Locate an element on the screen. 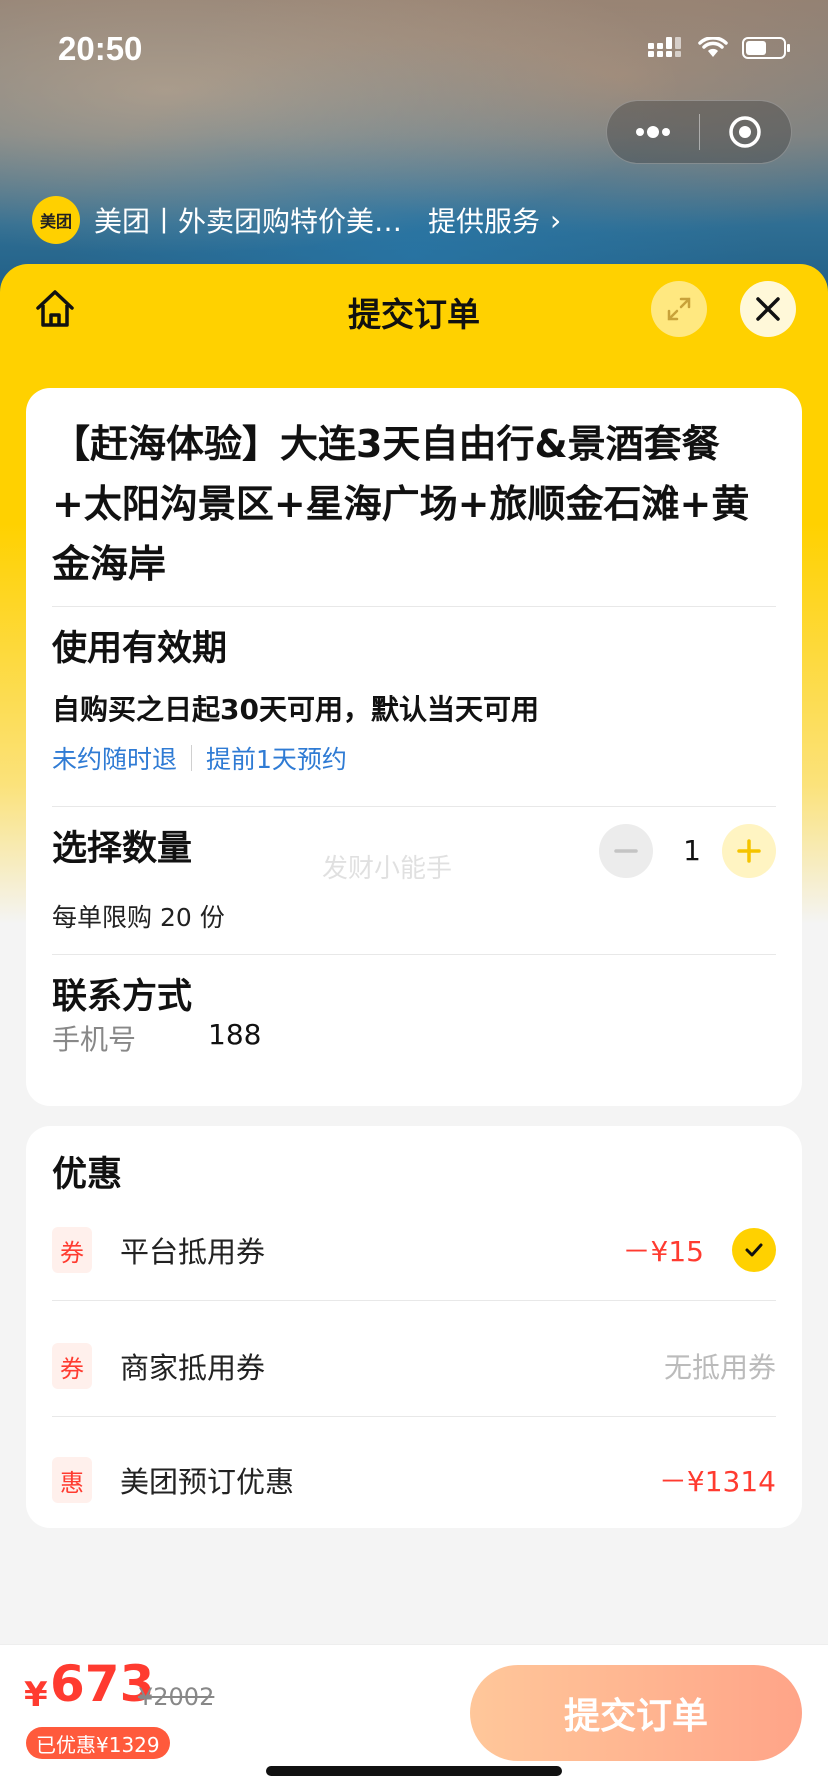 This screenshot has height=1792, width=828. meituan-logo: 美团 is located at coordinates (56, 220).